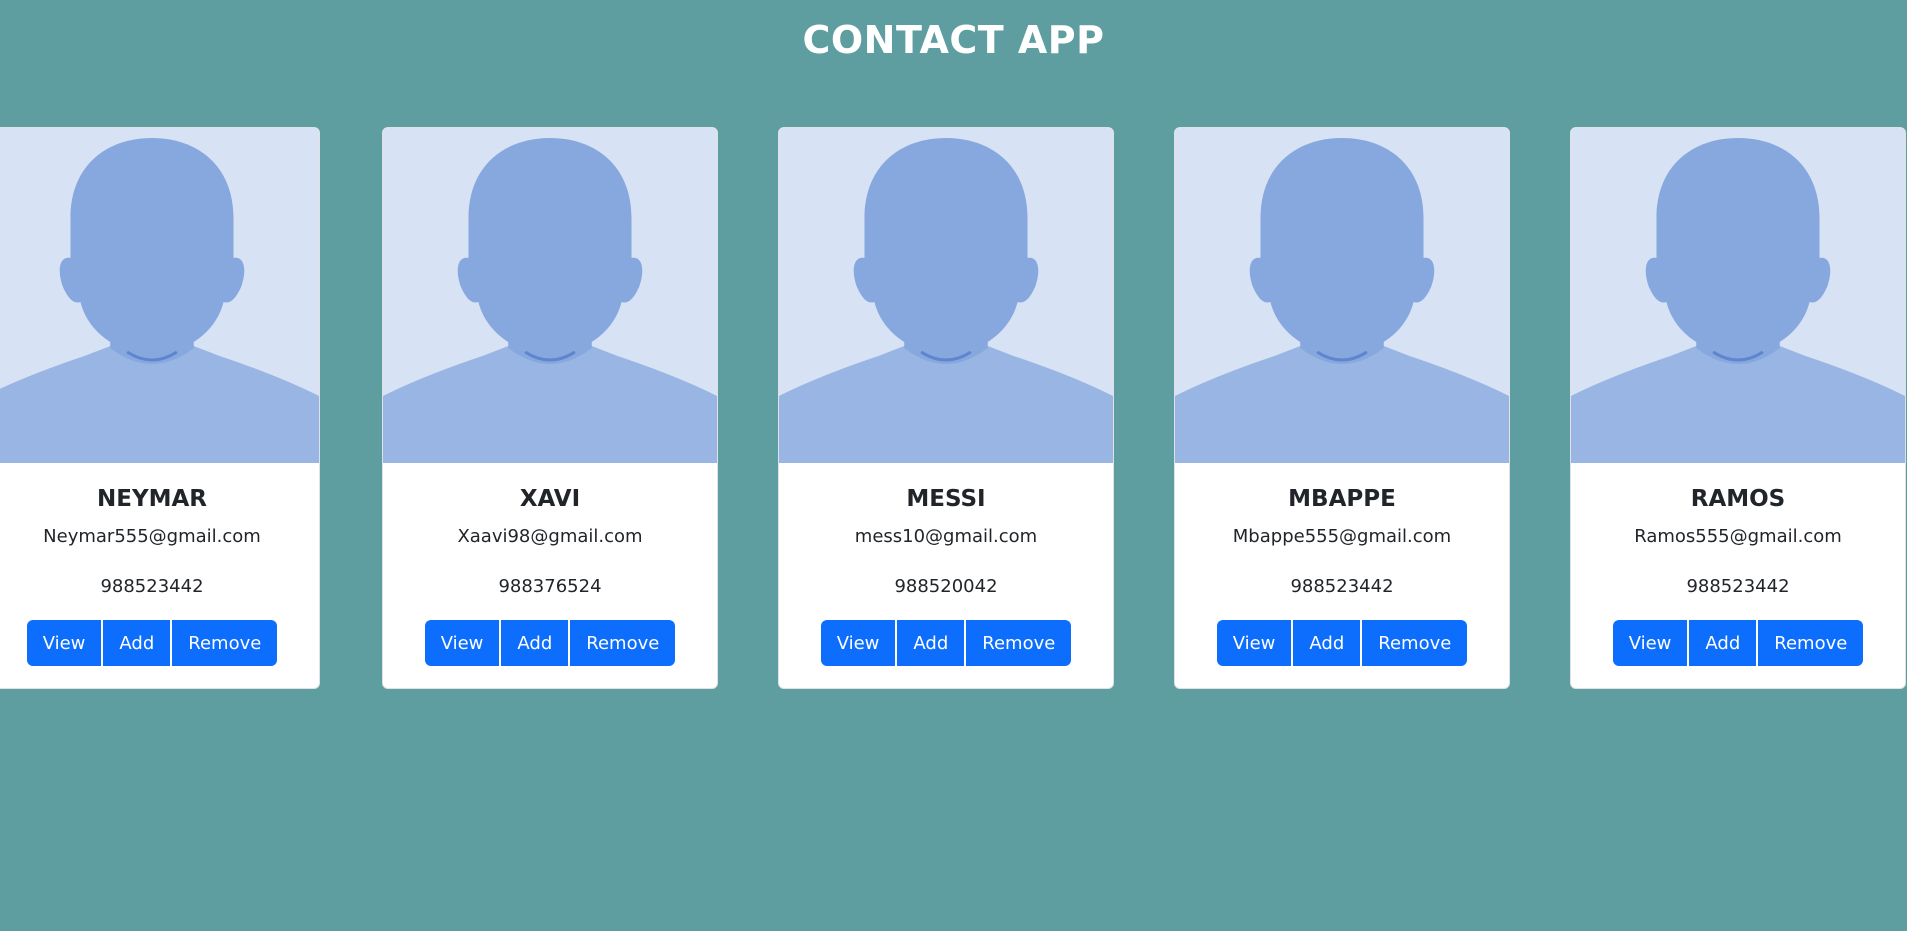 This screenshot has width=1907, height=931. Describe the element at coordinates (1738, 536) in the screenshot. I see `contact-email: Ramos555@gmail.com` at that location.